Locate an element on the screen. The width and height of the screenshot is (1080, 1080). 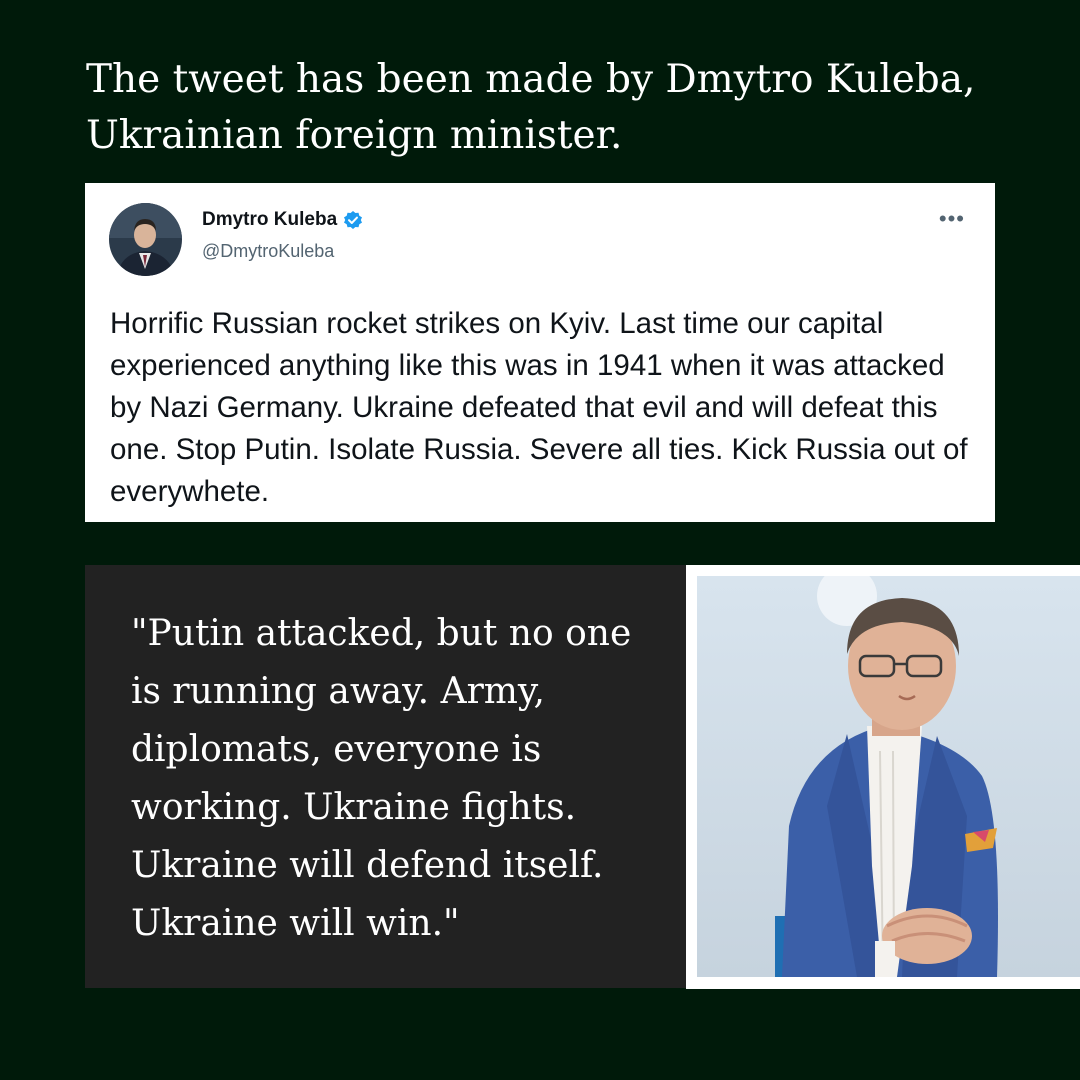
verified-badge-icon is located at coordinates (353, 220).